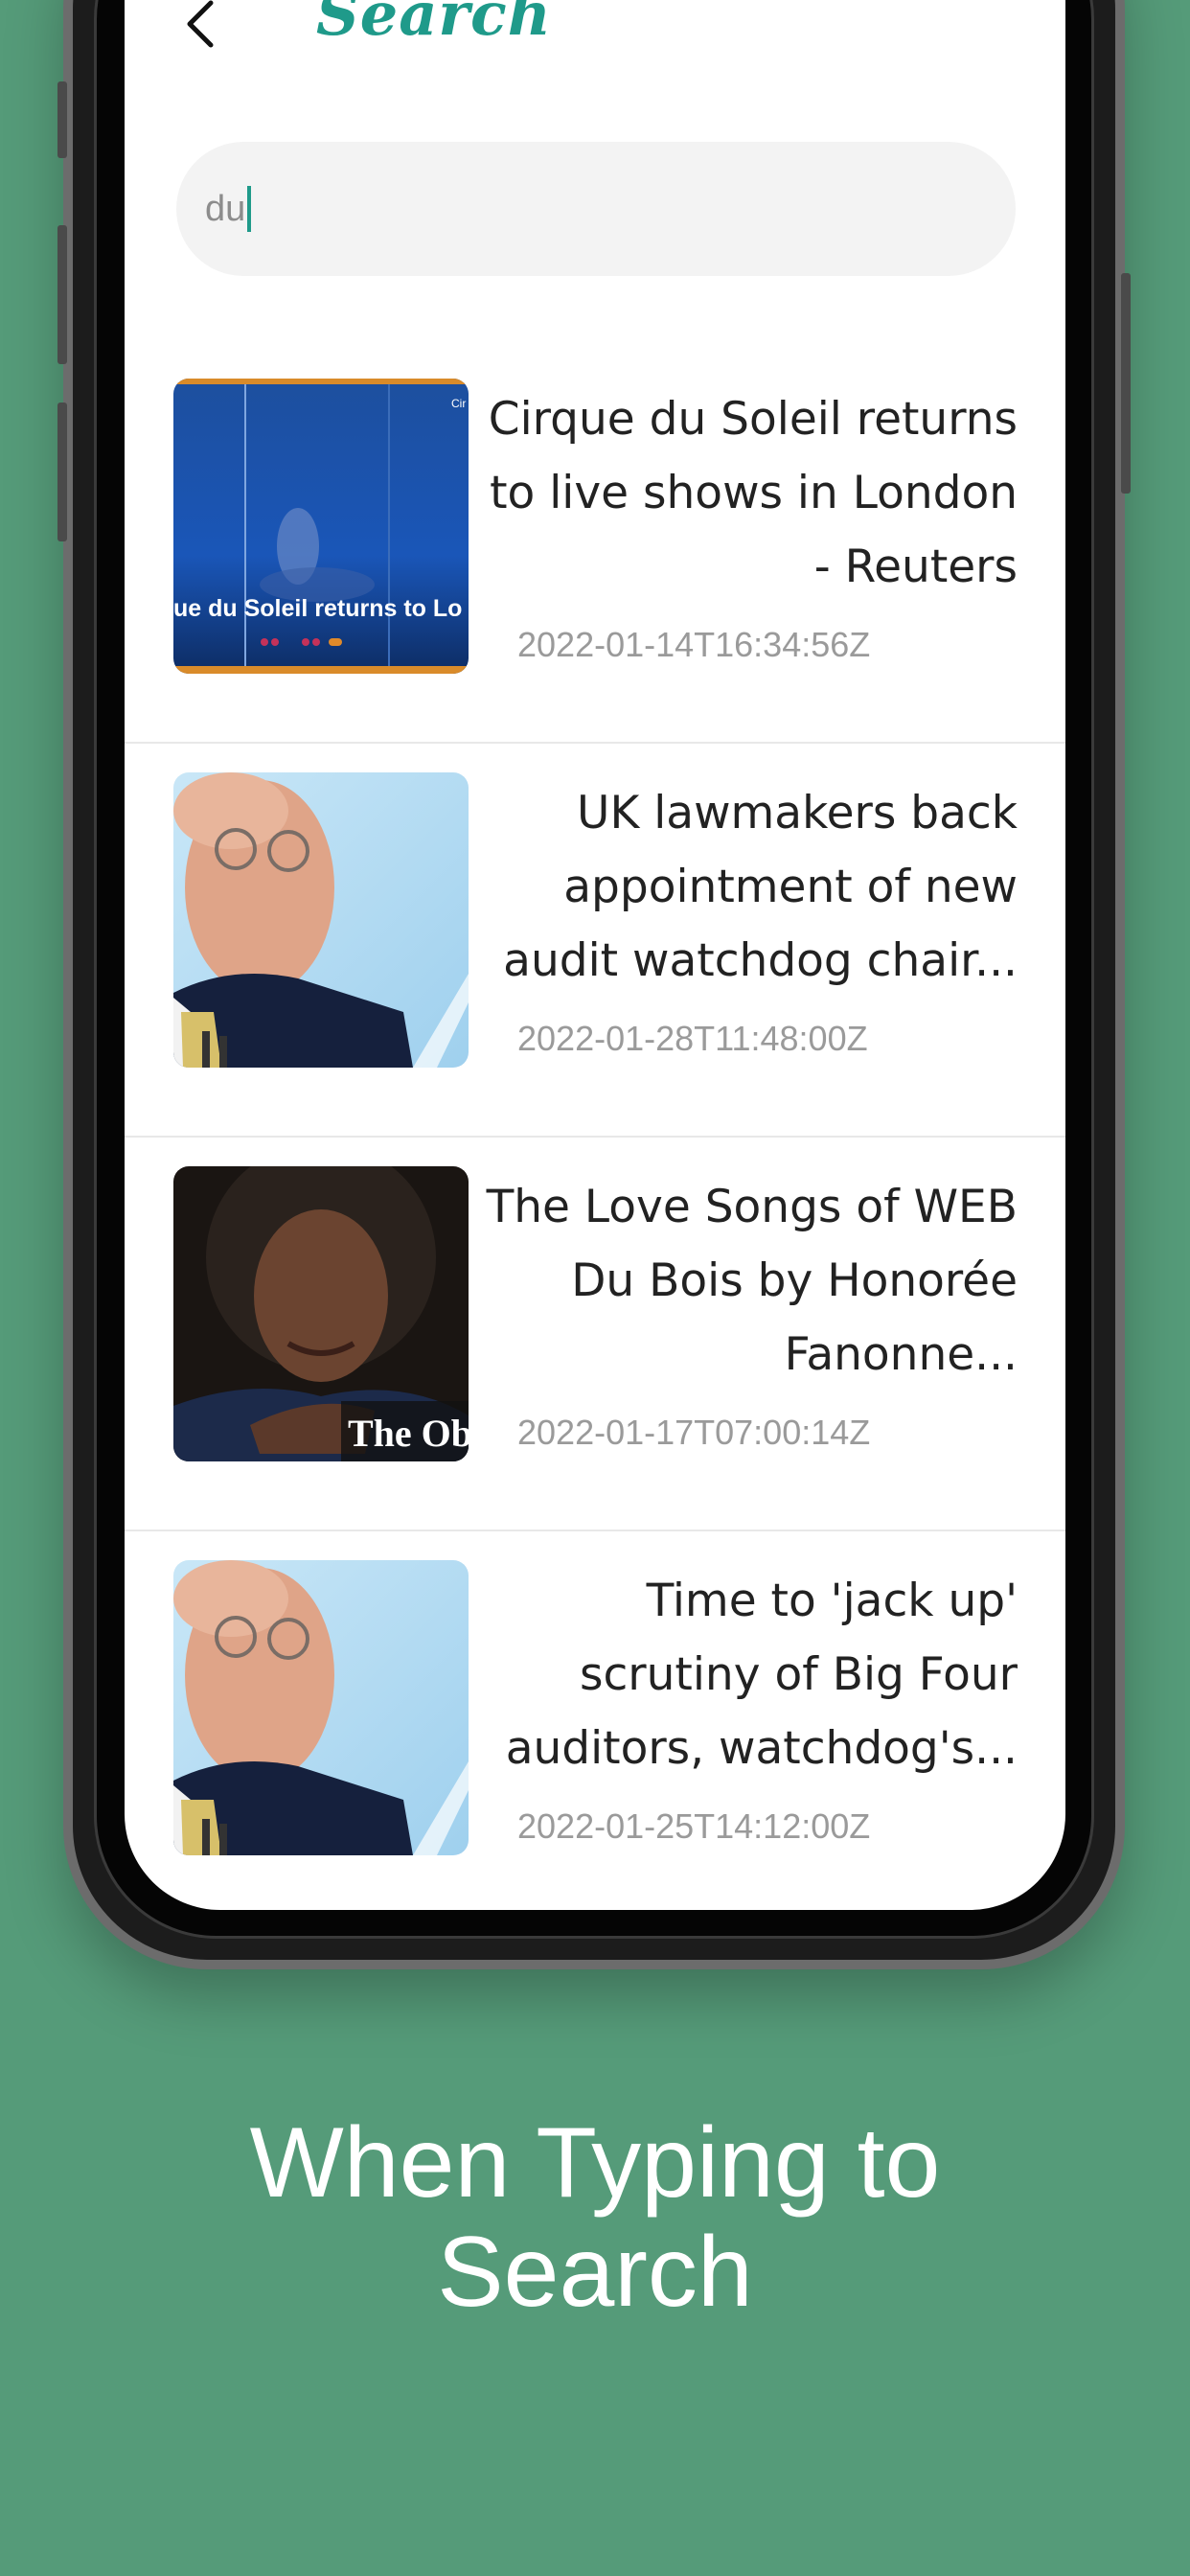 The image size is (1190, 2576). I want to click on promo-caption: When Typing to Search, so click(595, 2217).